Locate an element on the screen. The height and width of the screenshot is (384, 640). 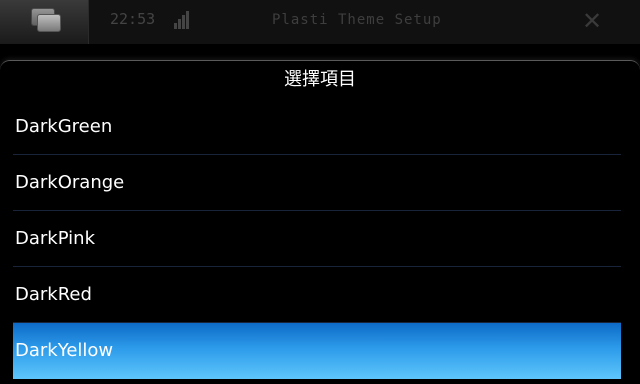
task-switcher-icon-front is located at coordinates (49, 23).